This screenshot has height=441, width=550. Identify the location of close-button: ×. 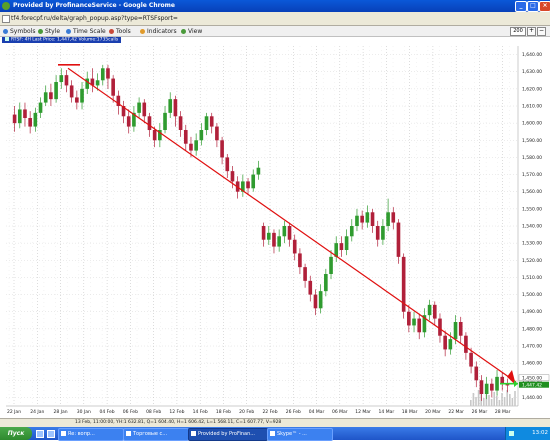
(544, 6).